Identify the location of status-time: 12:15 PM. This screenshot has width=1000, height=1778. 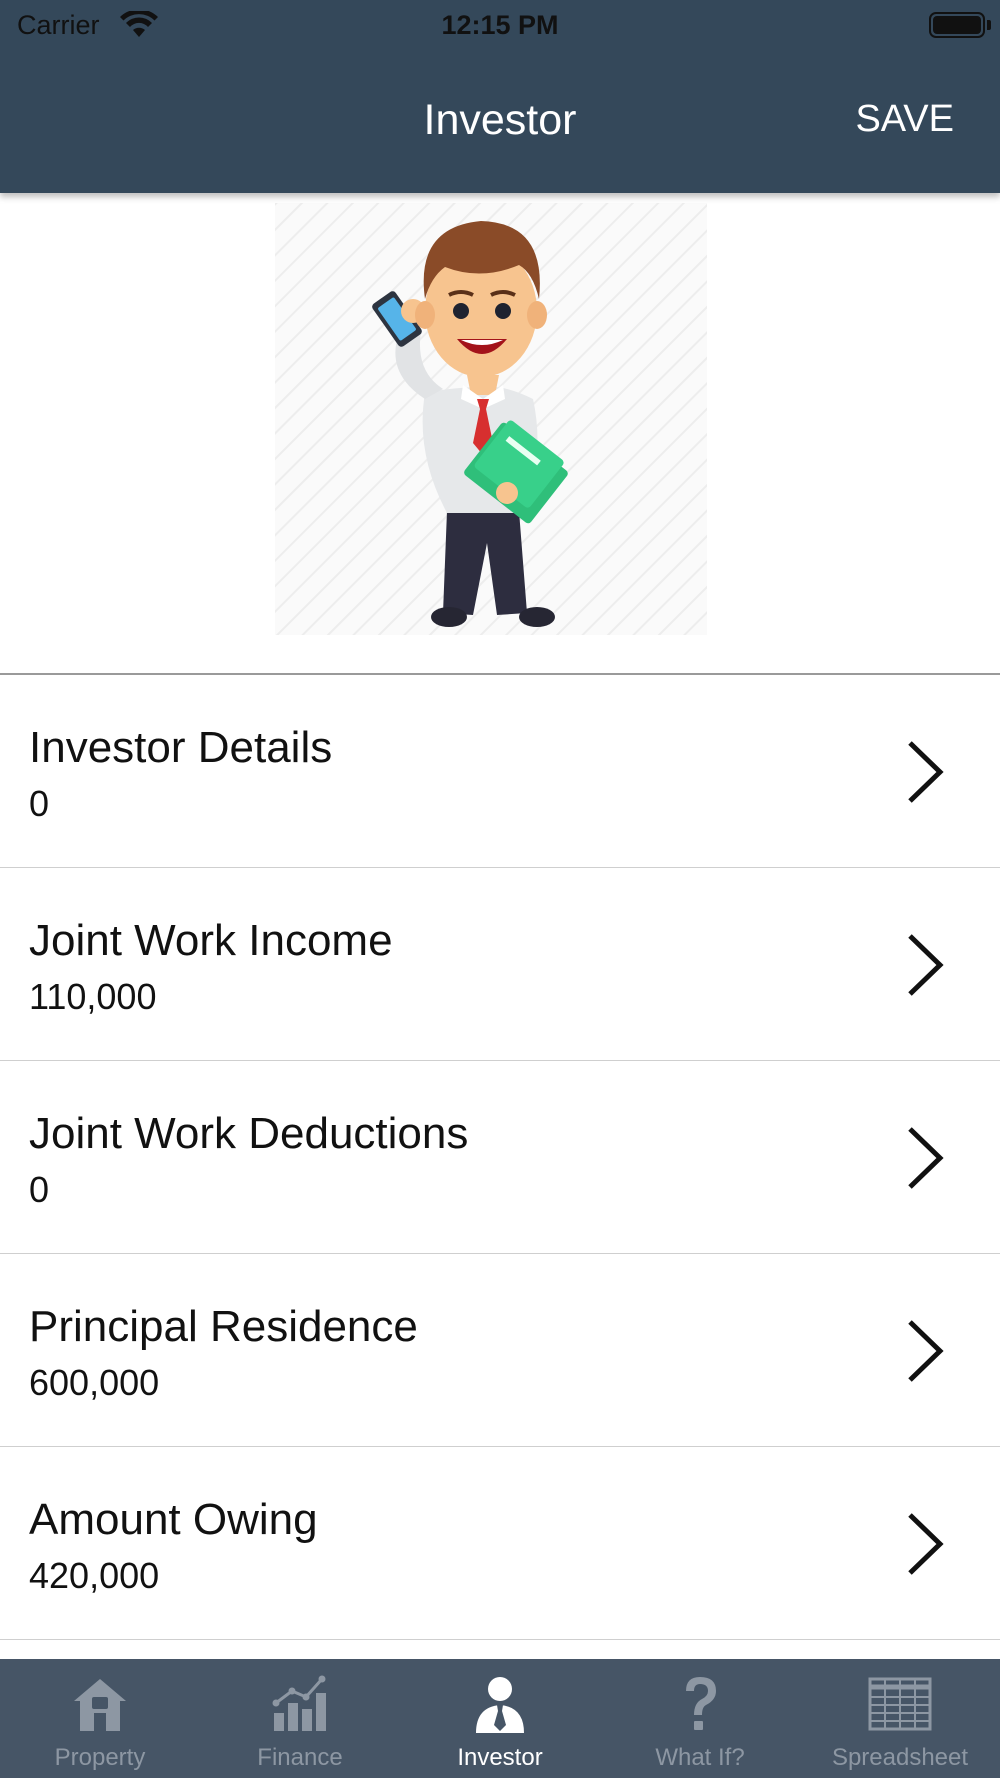
(500, 25).